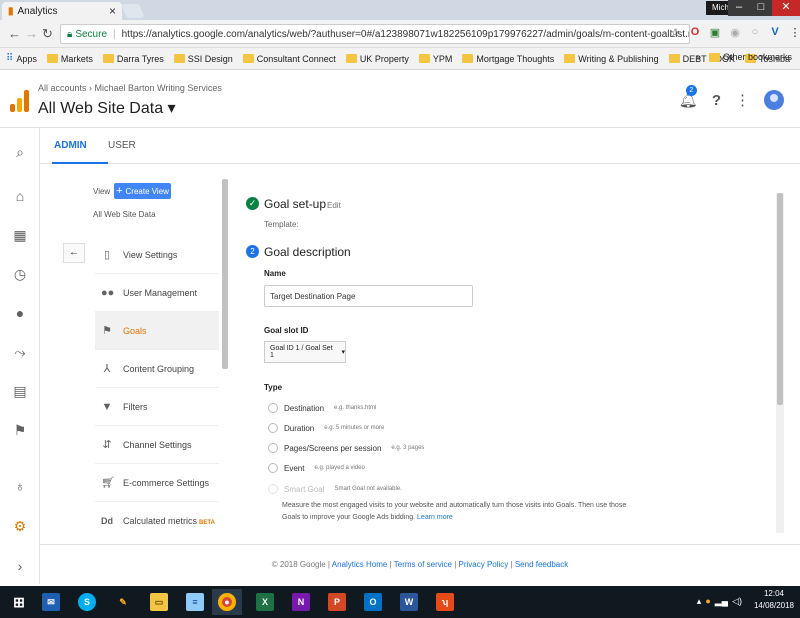  Describe the element at coordinates (20, 101) in the screenshot. I see `analytics-logo-icon` at that location.